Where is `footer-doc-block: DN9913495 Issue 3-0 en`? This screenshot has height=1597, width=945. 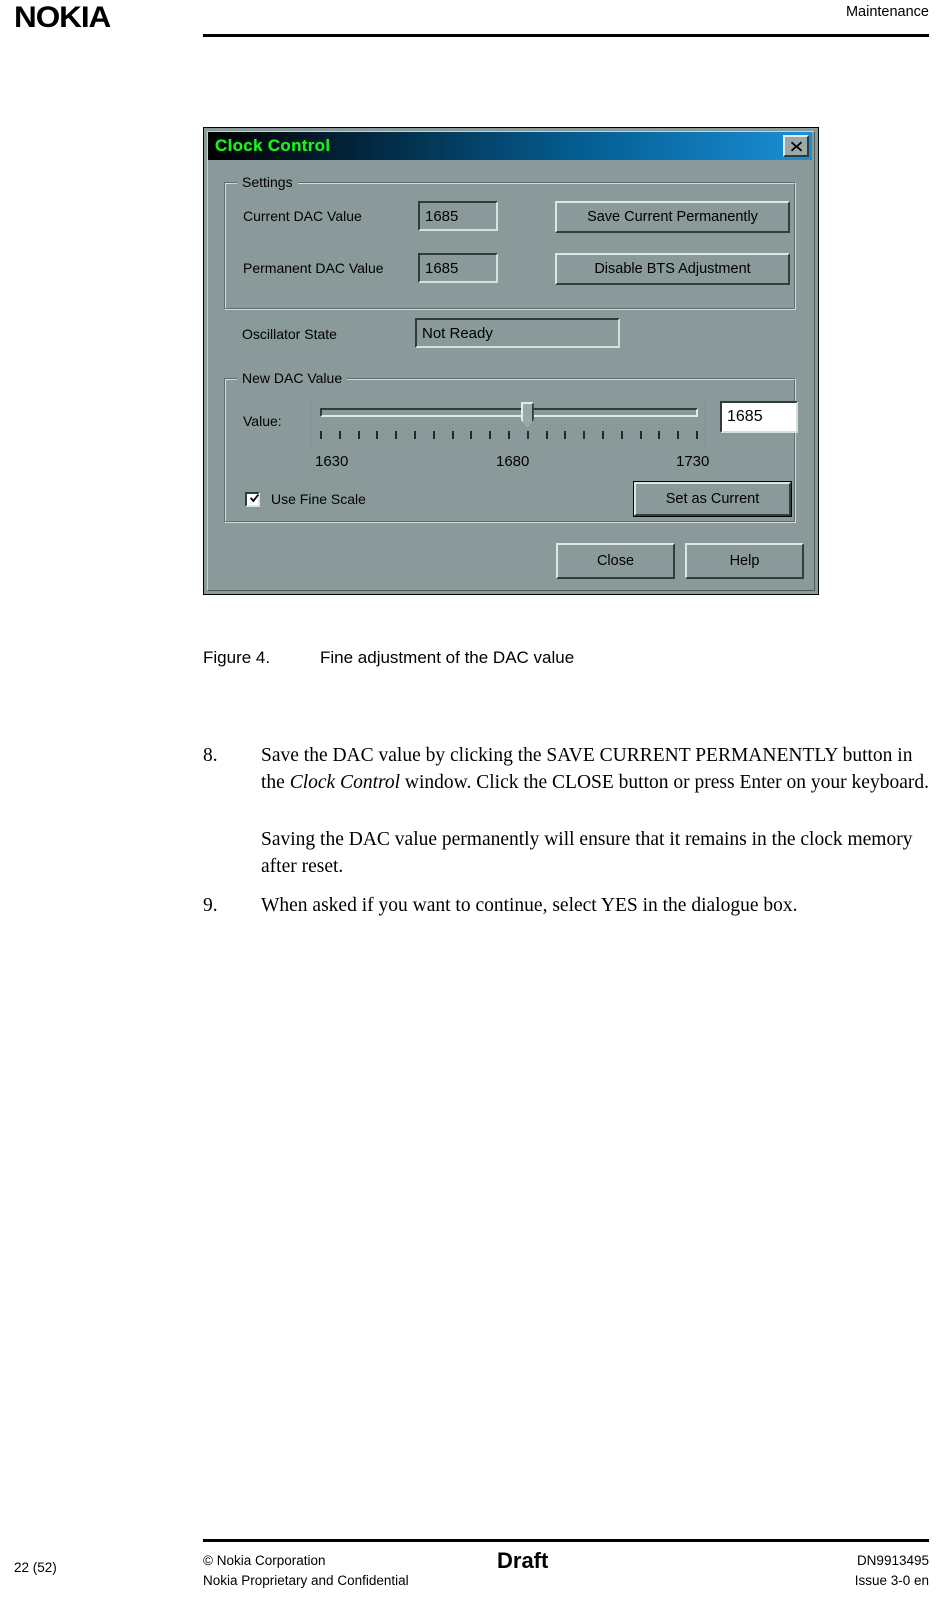
footer-doc-block: DN9913495 Issue 3-0 en is located at coordinates (892, 1571).